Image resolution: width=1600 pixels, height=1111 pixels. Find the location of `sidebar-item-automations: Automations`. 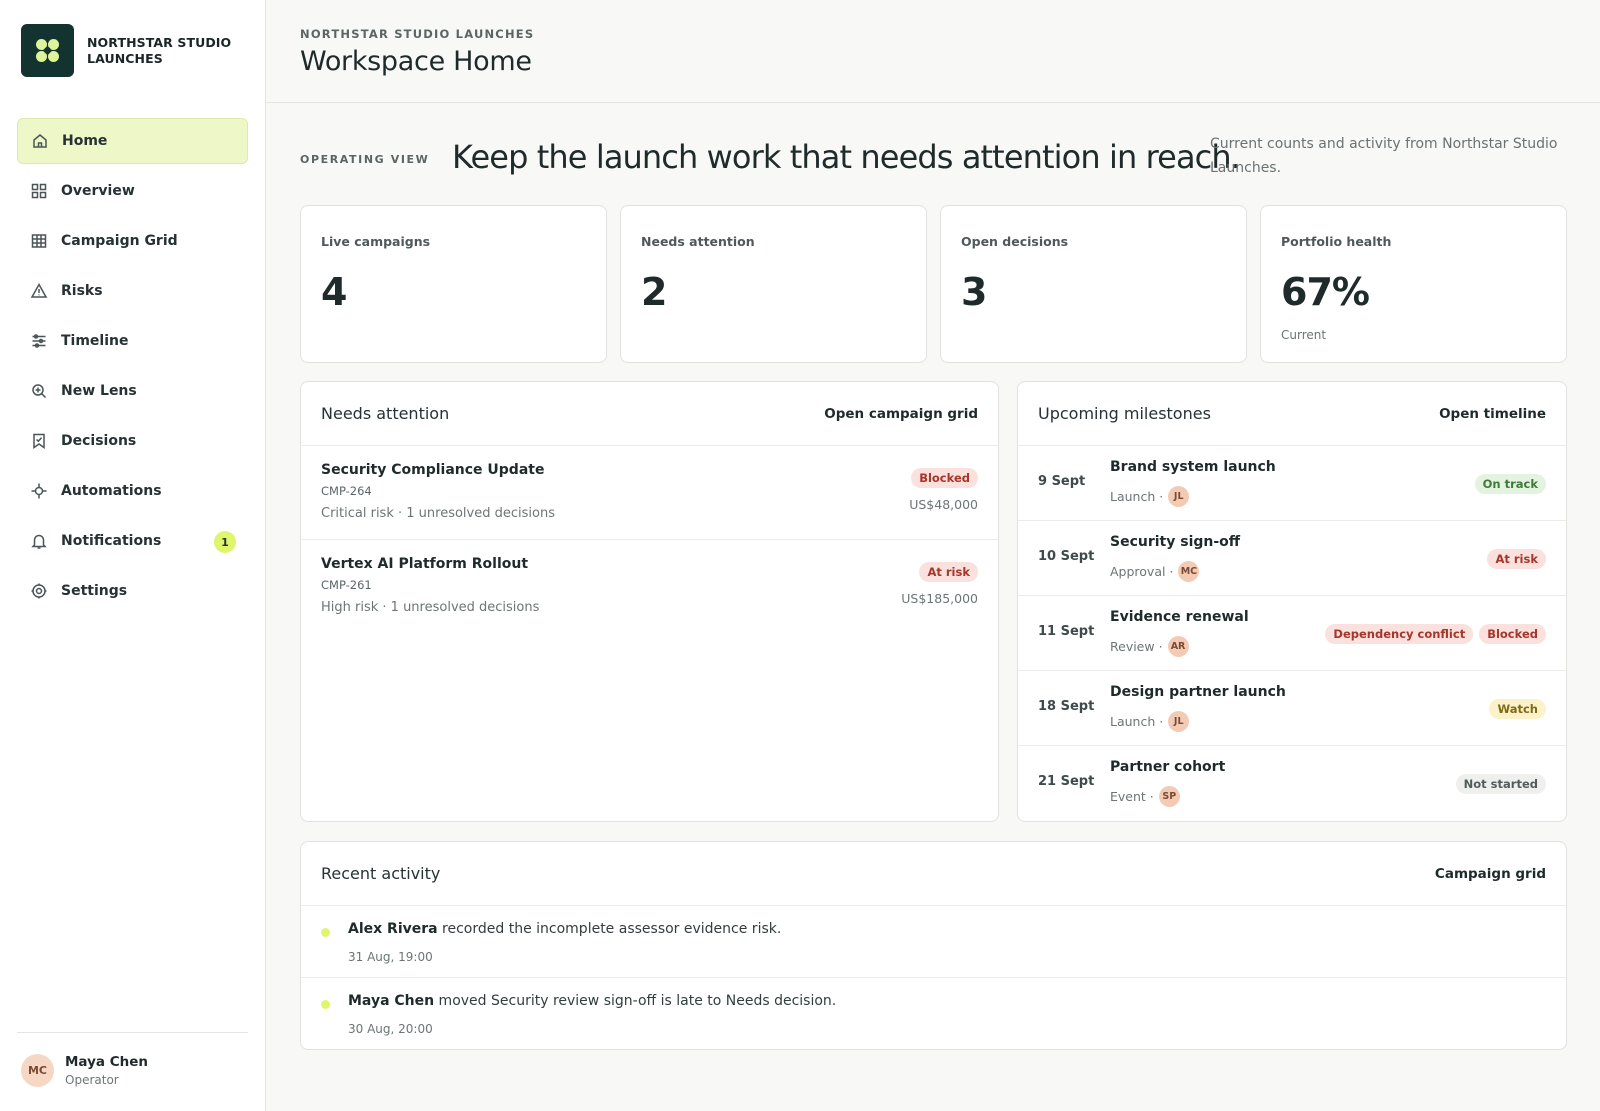

sidebar-item-automations: Automations is located at coordinates (132, 491).